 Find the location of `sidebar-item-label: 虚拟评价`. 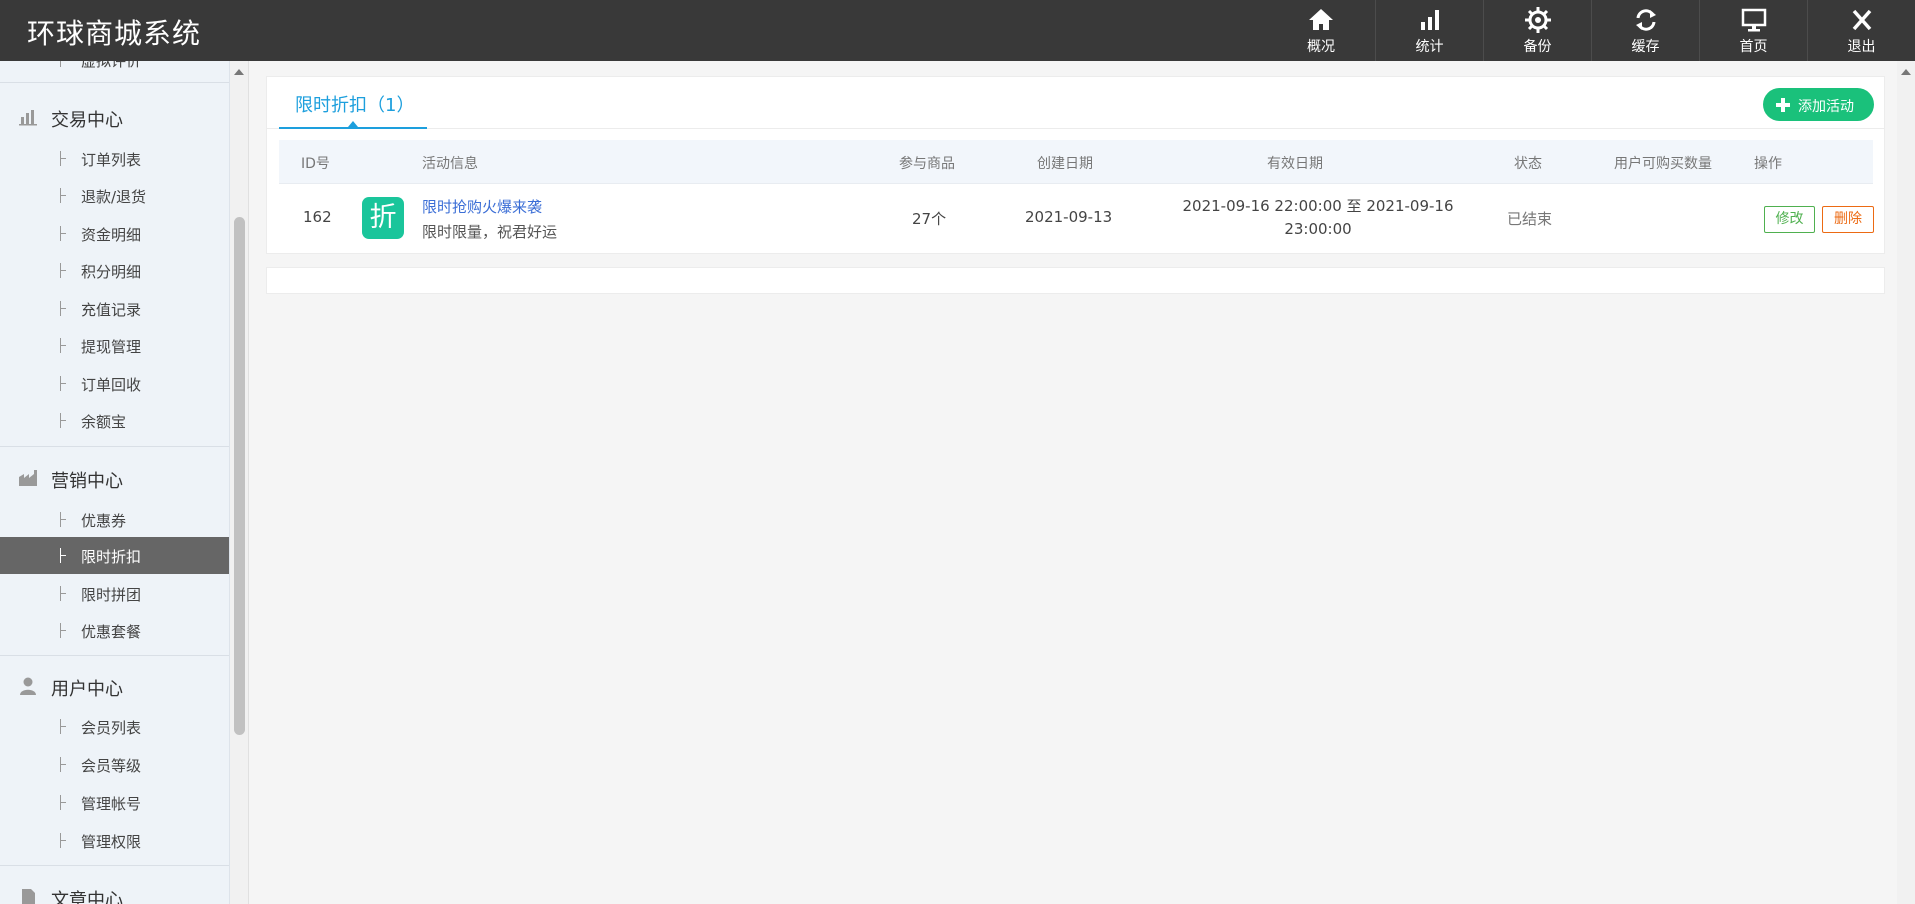

sidebar-item-label: 虚拟评价 is located at coordinates (111, 65).